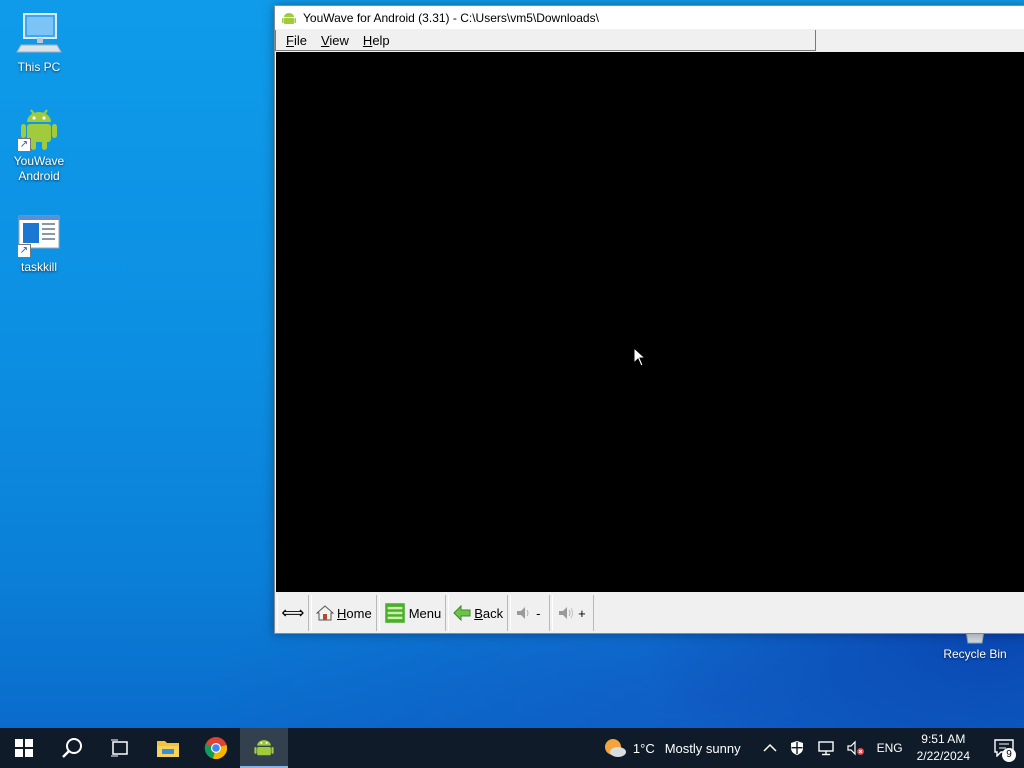 The width and height of the screenshot is (1024, 768). I want to click on mouse-cursor-icon, so click(640, 357).